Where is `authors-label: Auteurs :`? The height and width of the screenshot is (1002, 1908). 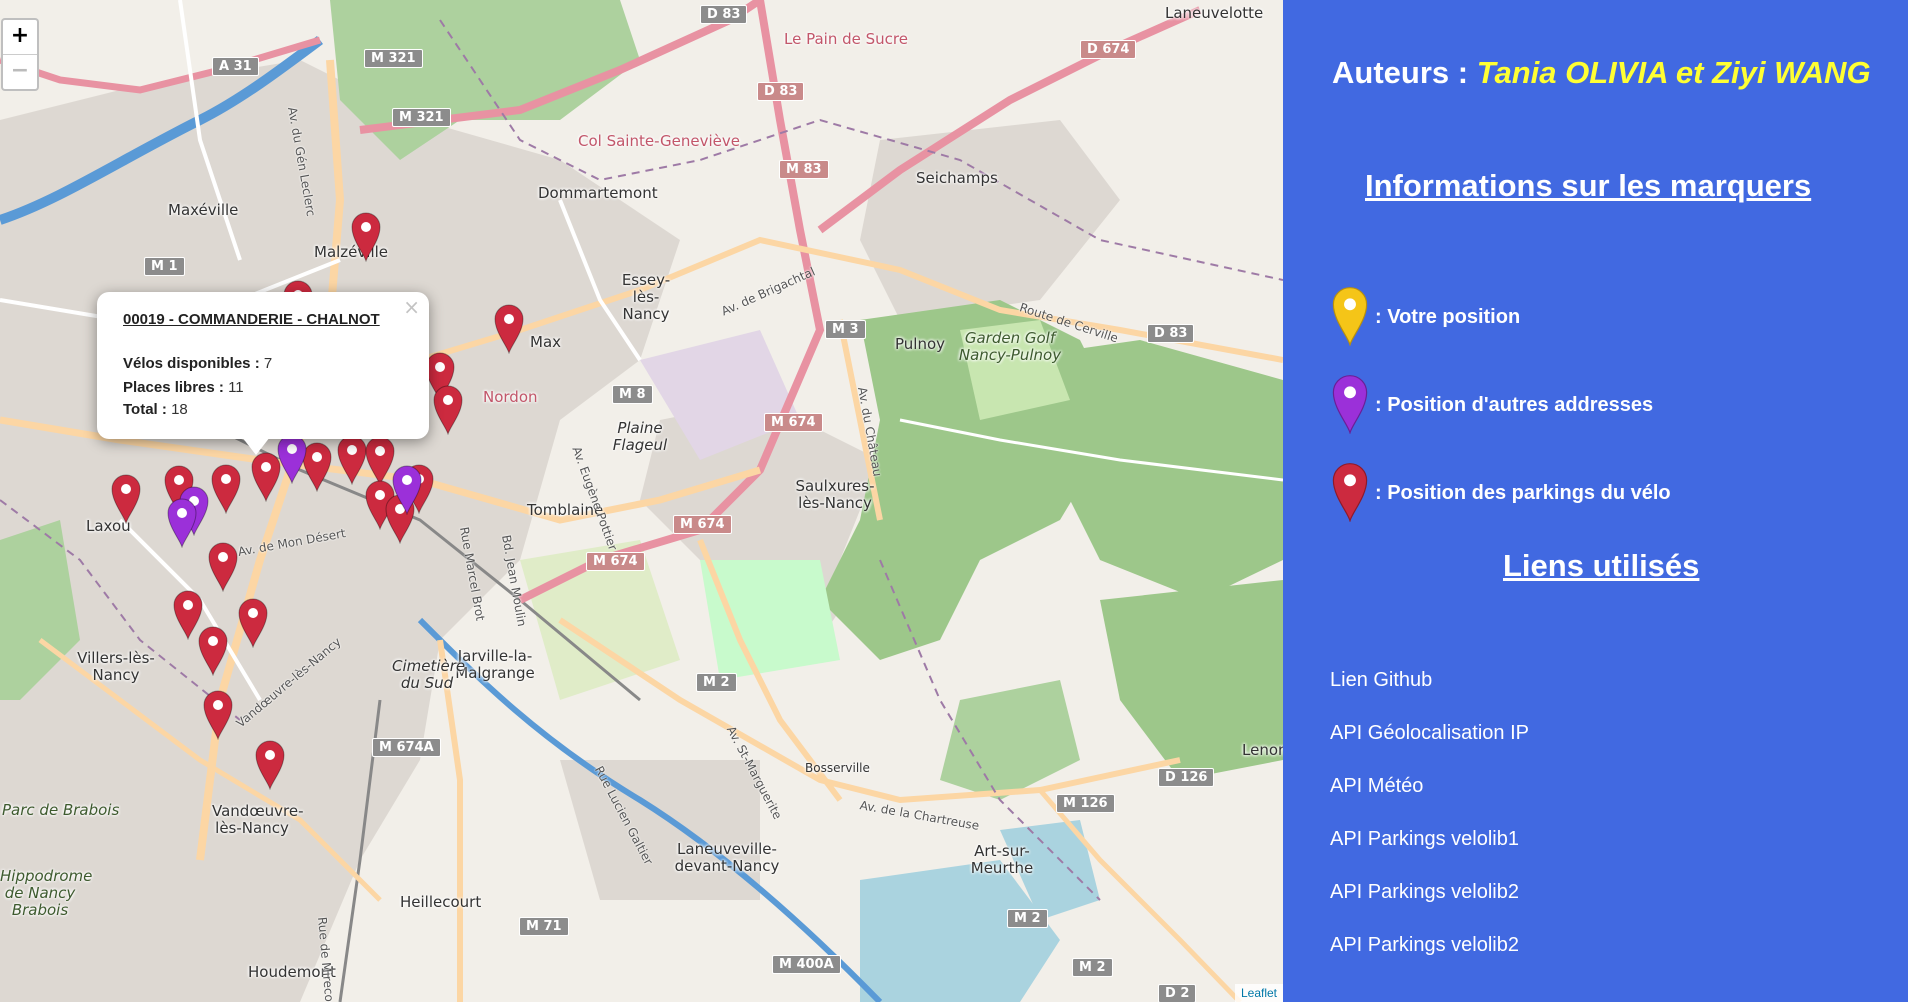 authors-label: Auteurs : is located at coordinates (1400, 72).